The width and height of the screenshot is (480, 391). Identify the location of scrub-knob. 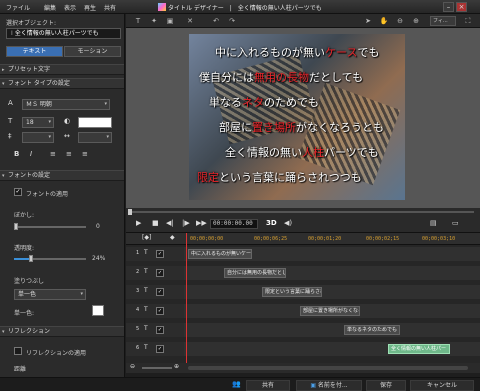
(130, 212).